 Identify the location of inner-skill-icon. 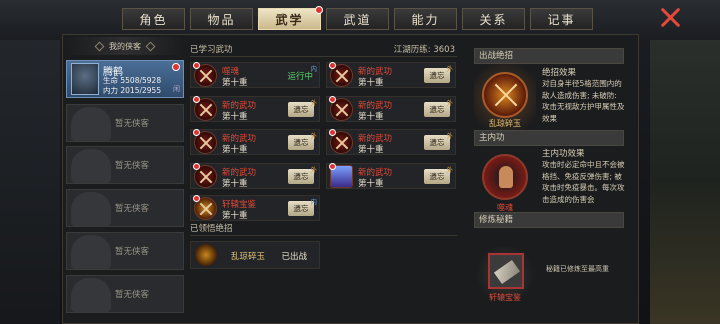
(505, 177).